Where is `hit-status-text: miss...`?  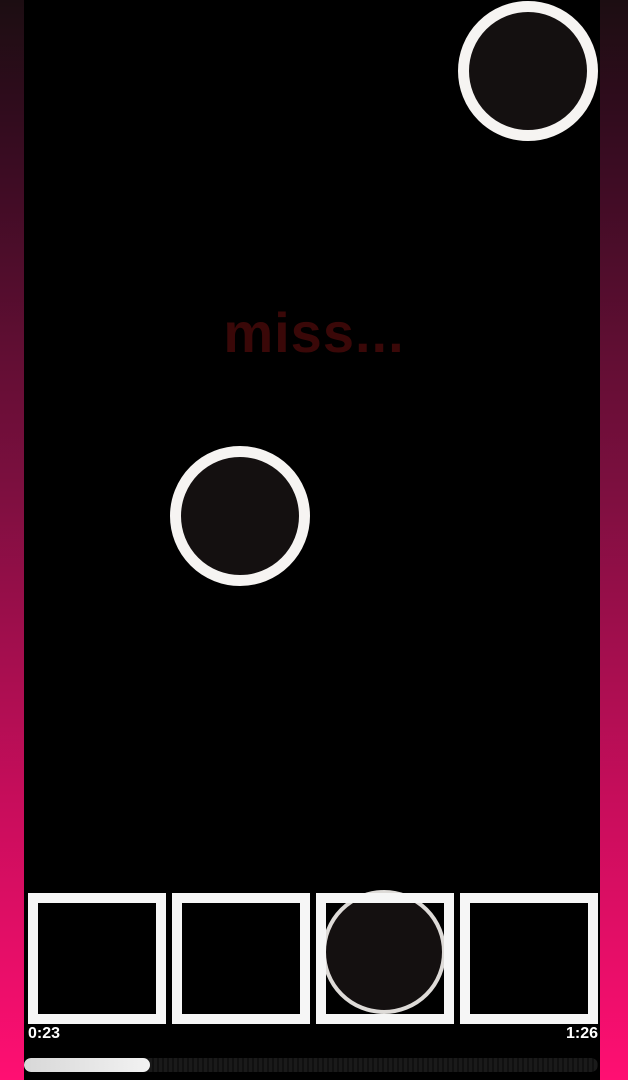 hit-status-text: miss... is located at coordinates (314, 332).